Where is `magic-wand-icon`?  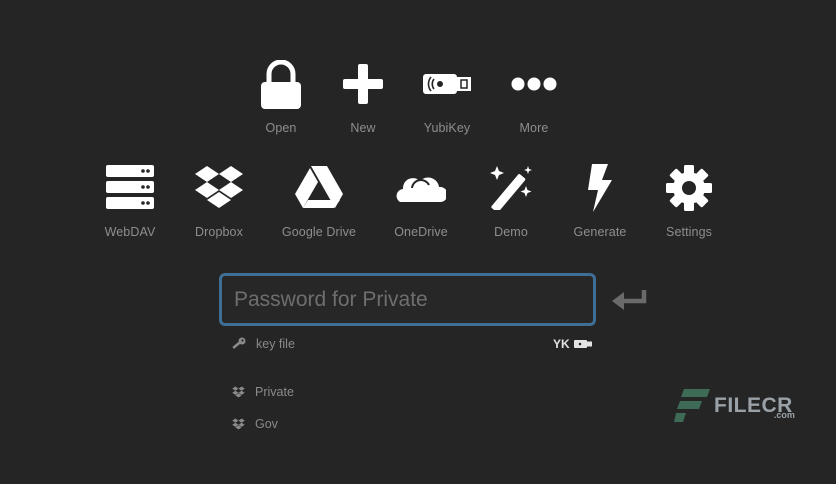 magic-wand-icon is located at coordinates (511, 188).